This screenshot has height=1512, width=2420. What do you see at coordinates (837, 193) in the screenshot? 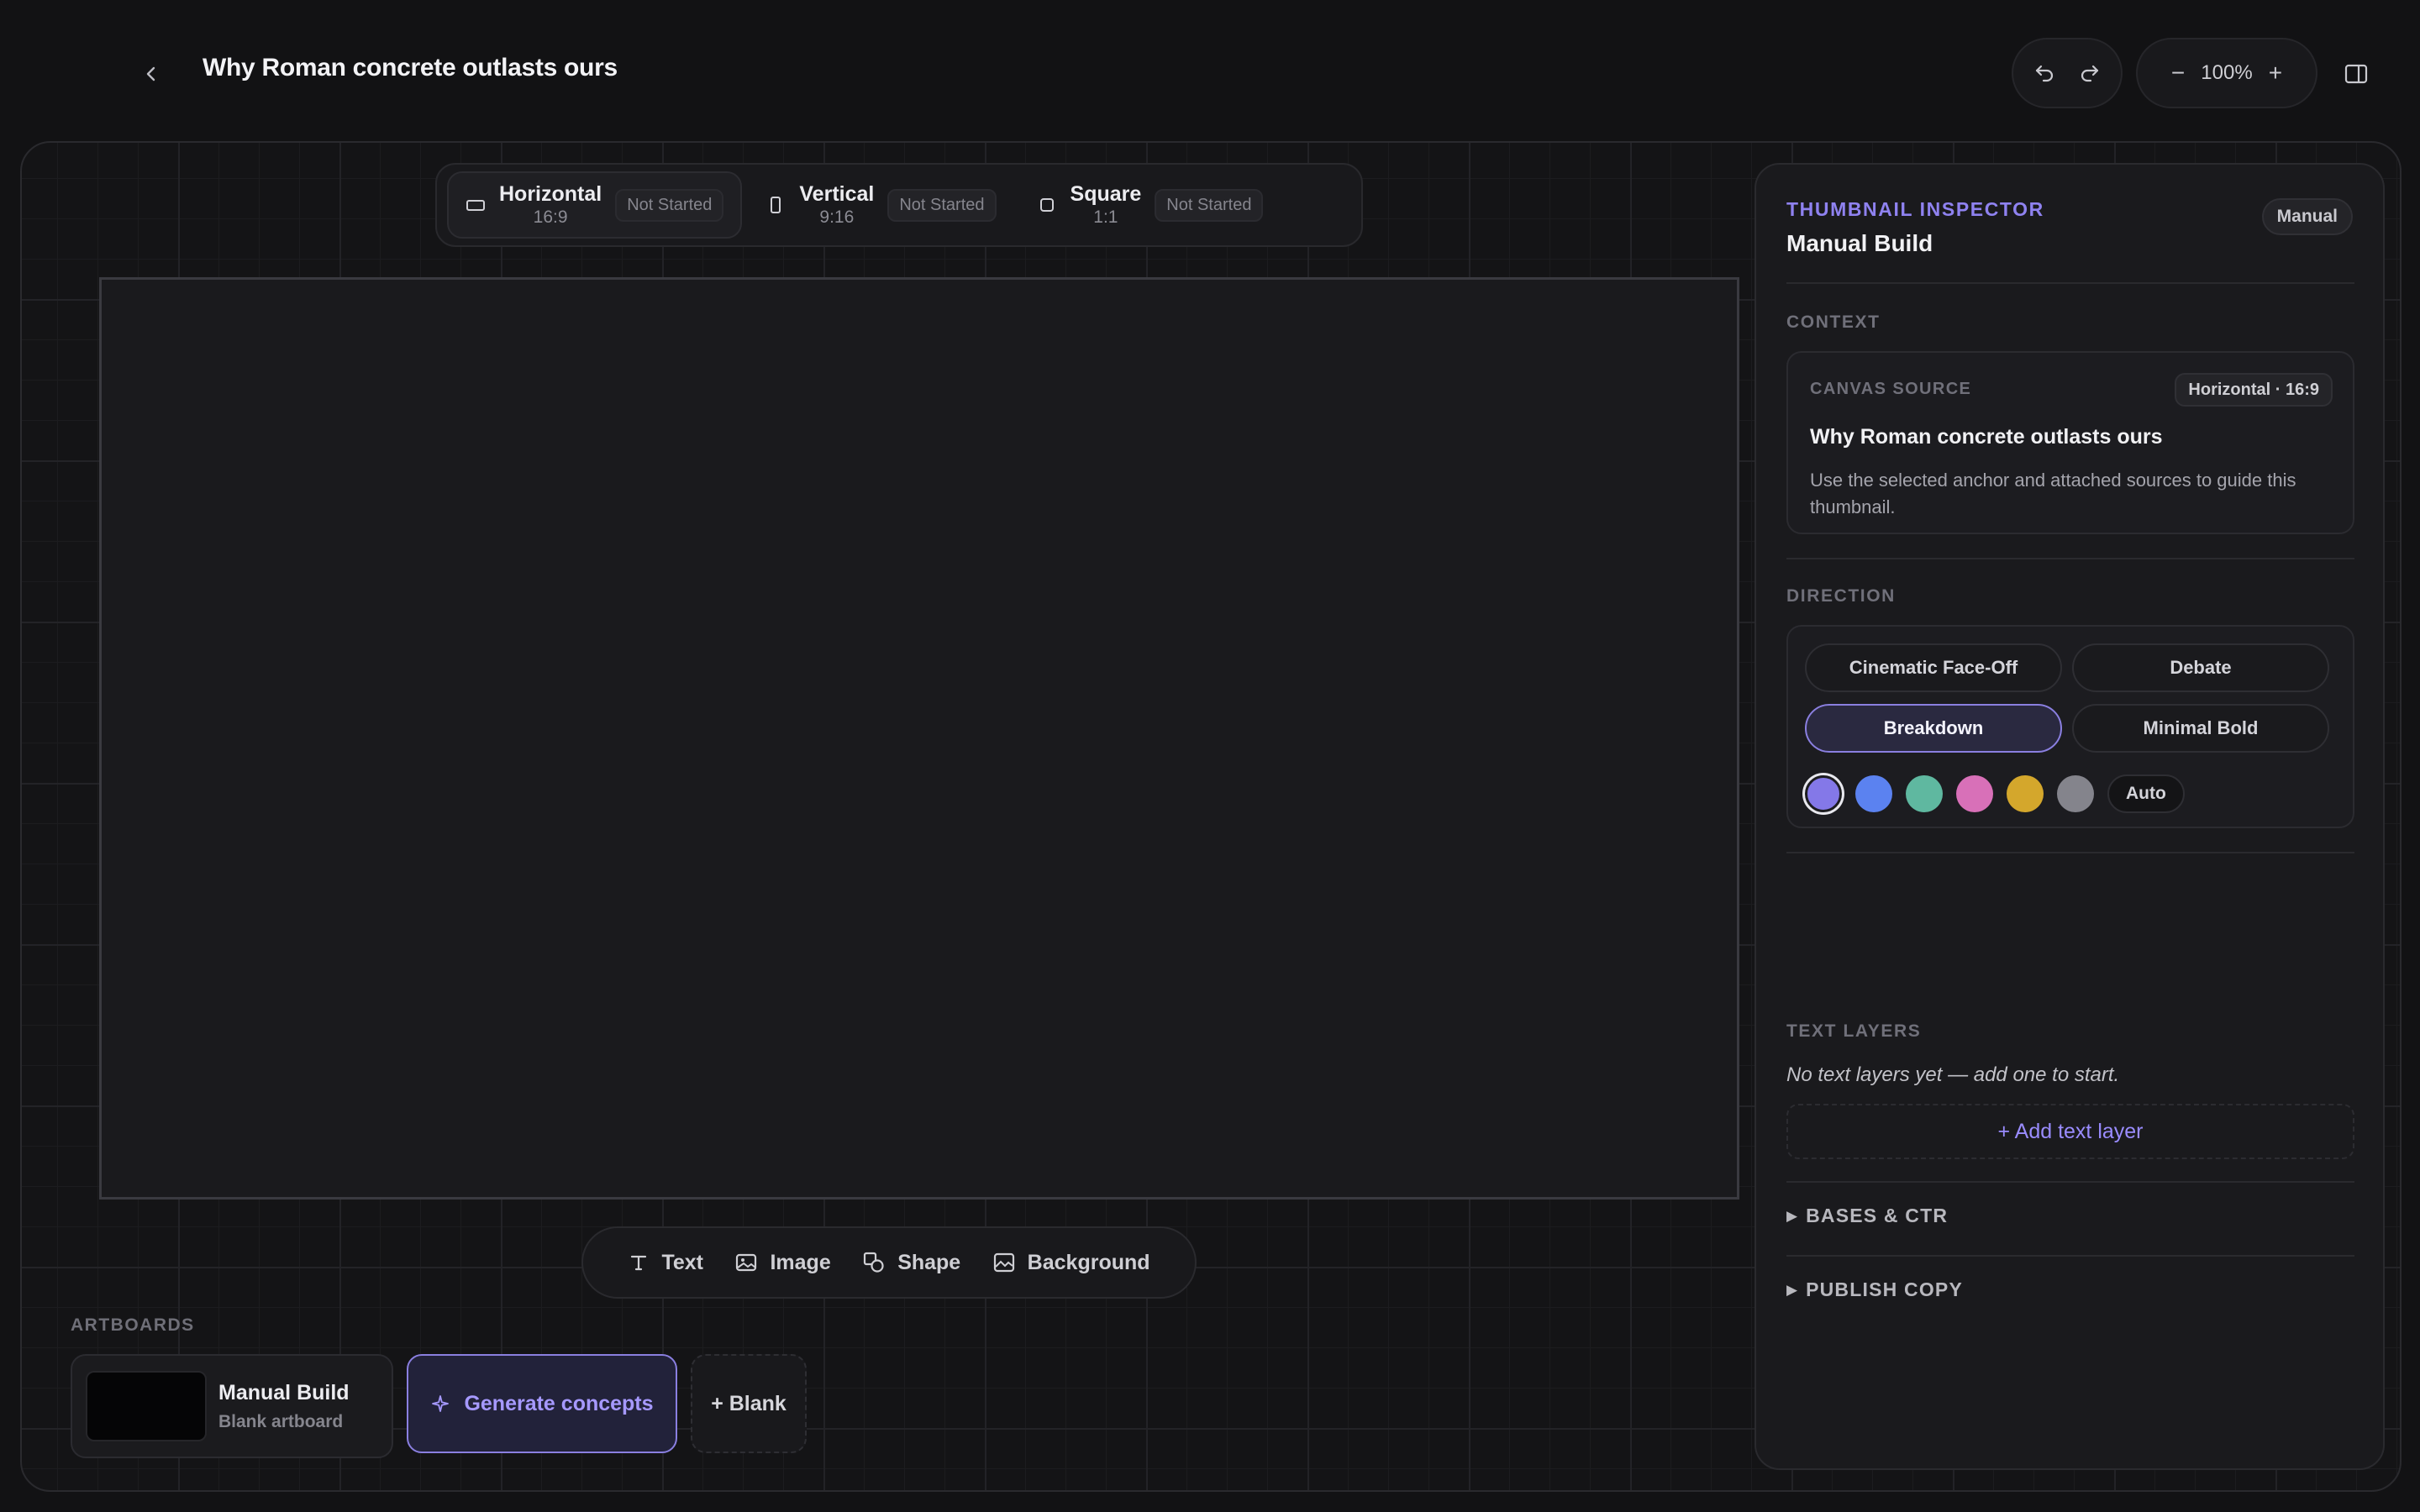
I see `format-name: Vertical` at bounding box center [837, 193].